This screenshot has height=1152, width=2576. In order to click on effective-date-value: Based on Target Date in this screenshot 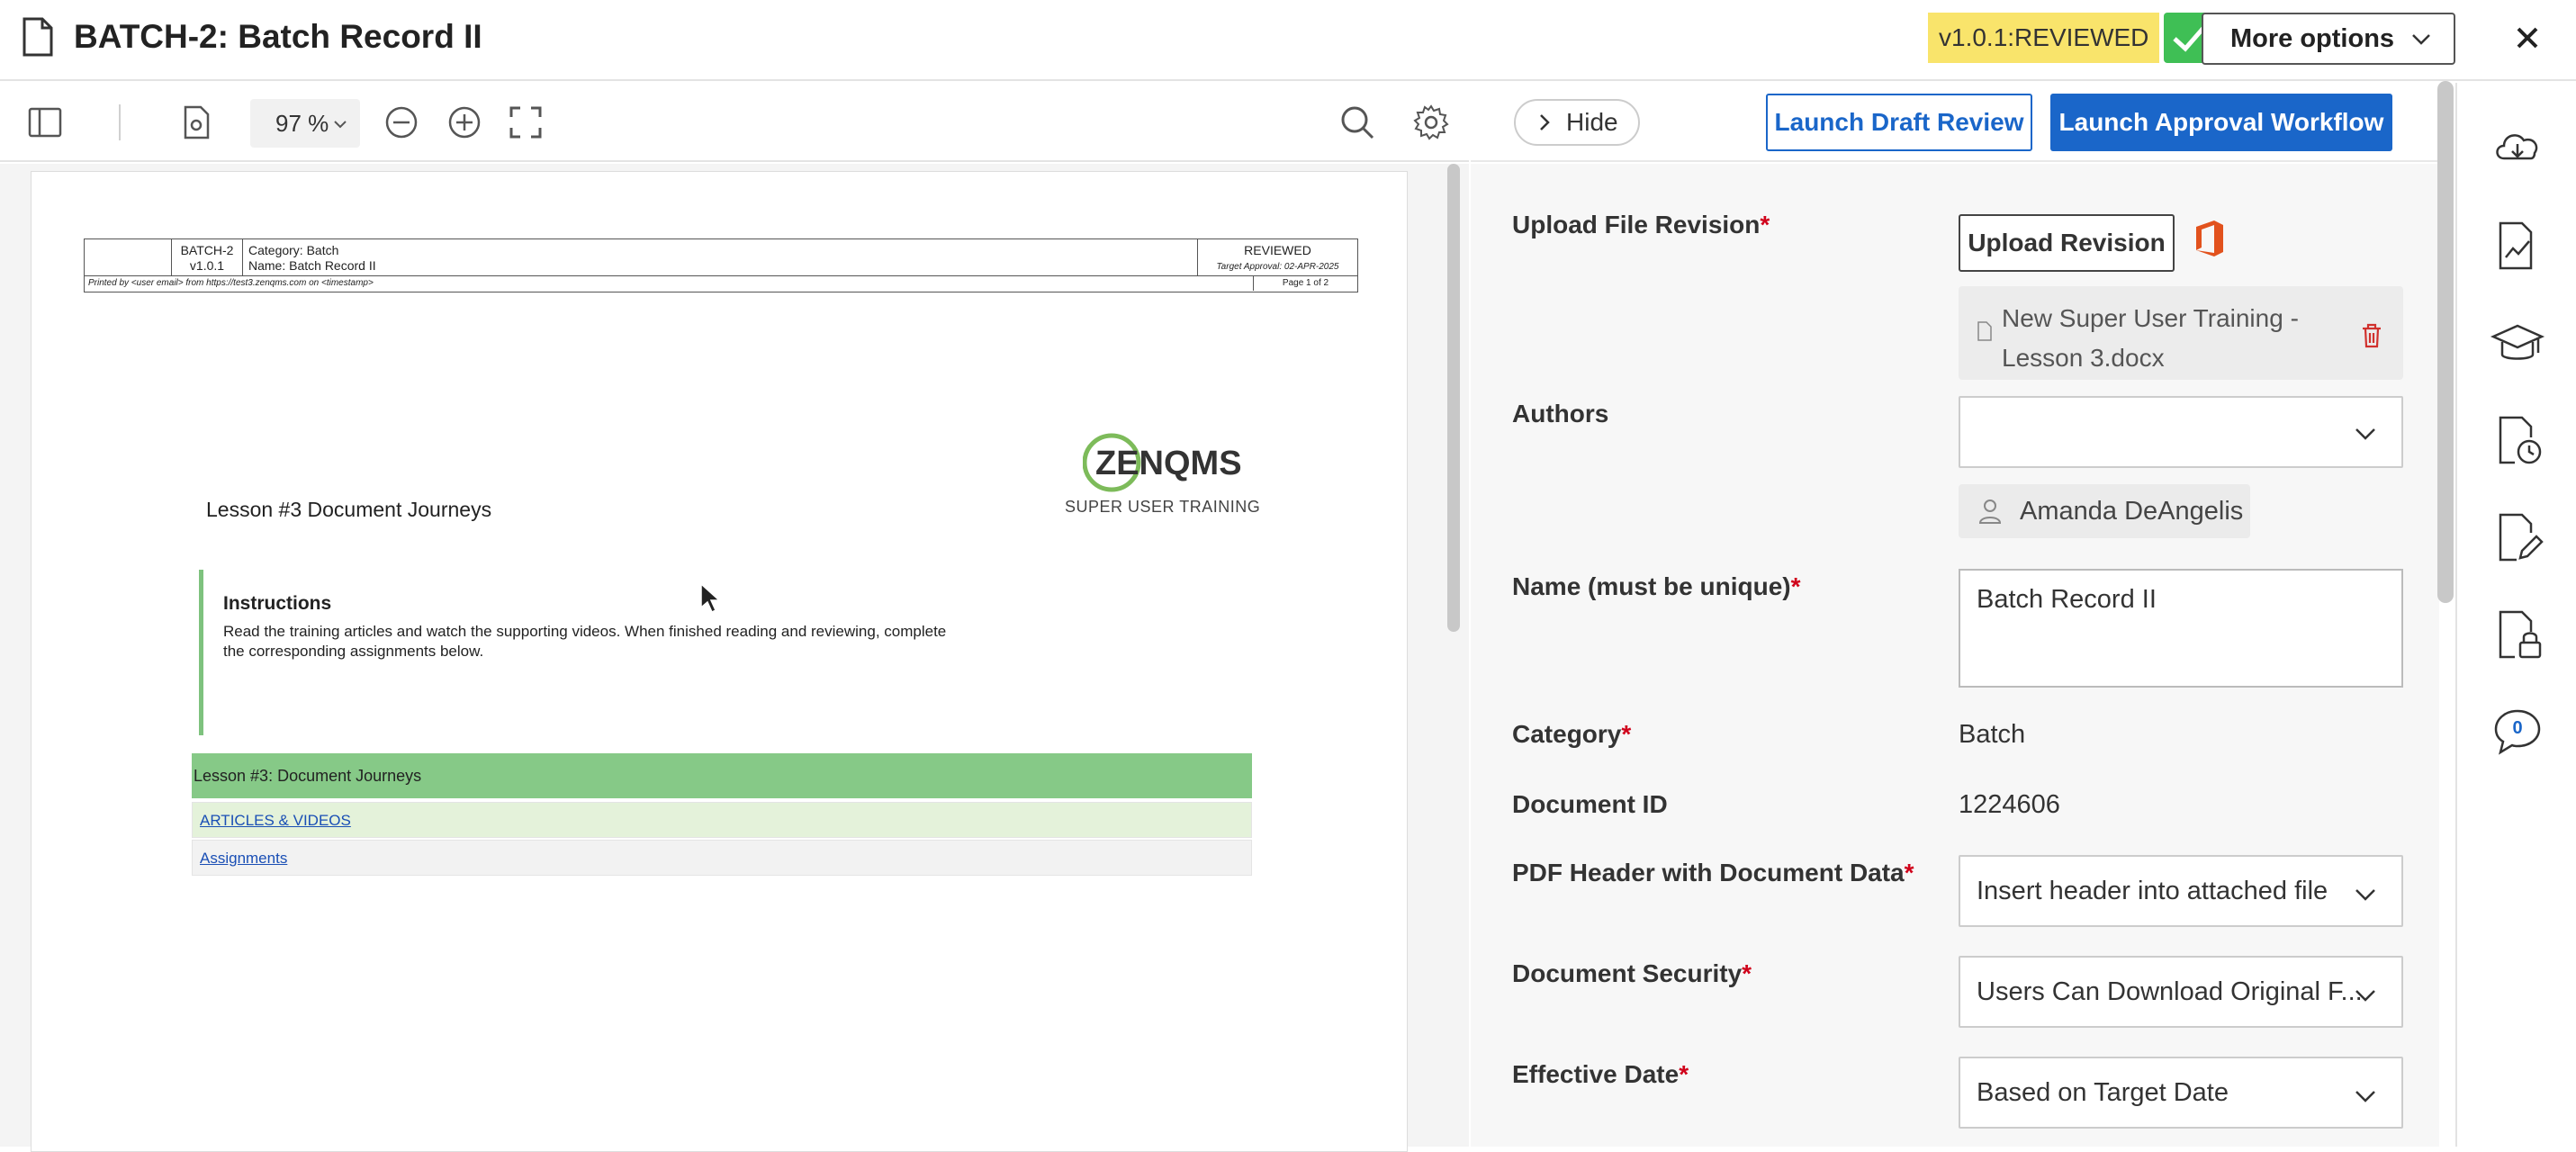, I will do `click(2103, 1092)`.